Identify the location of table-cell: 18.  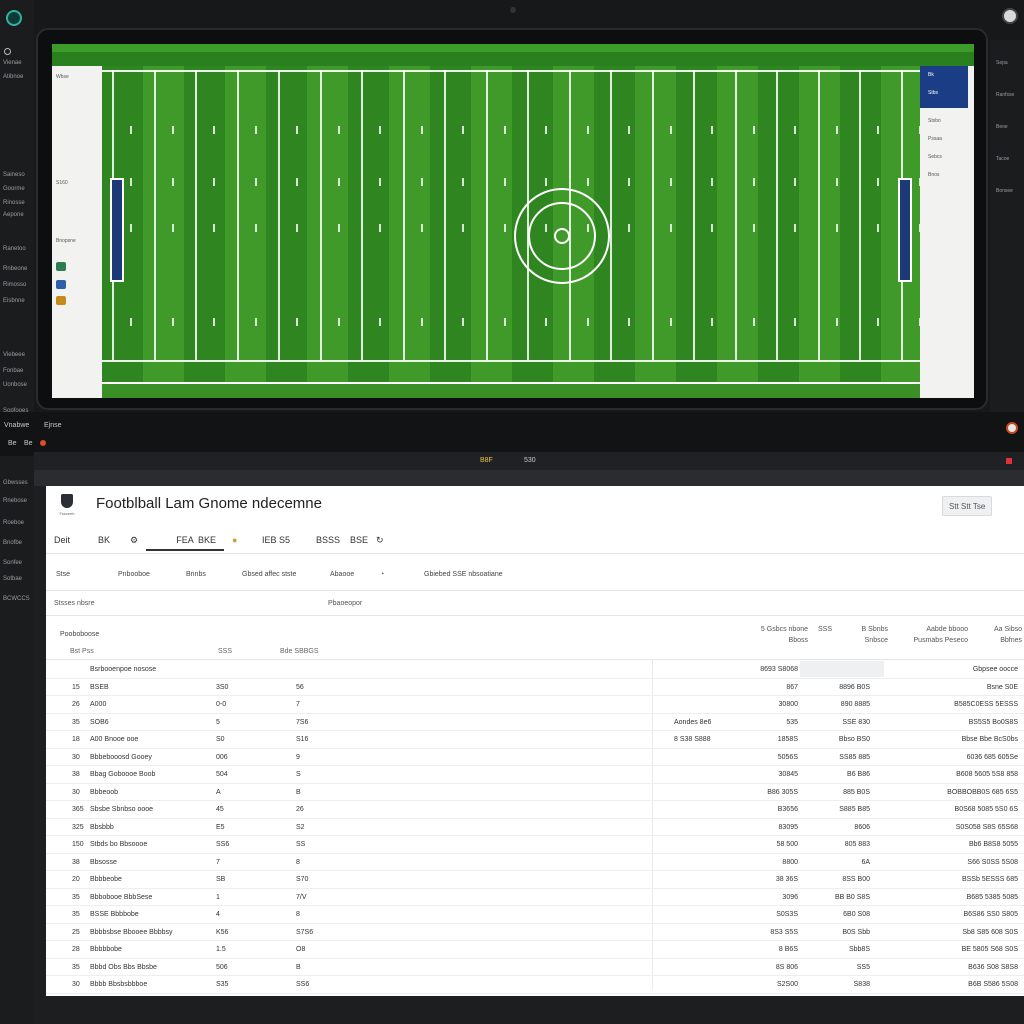
(76, 739).